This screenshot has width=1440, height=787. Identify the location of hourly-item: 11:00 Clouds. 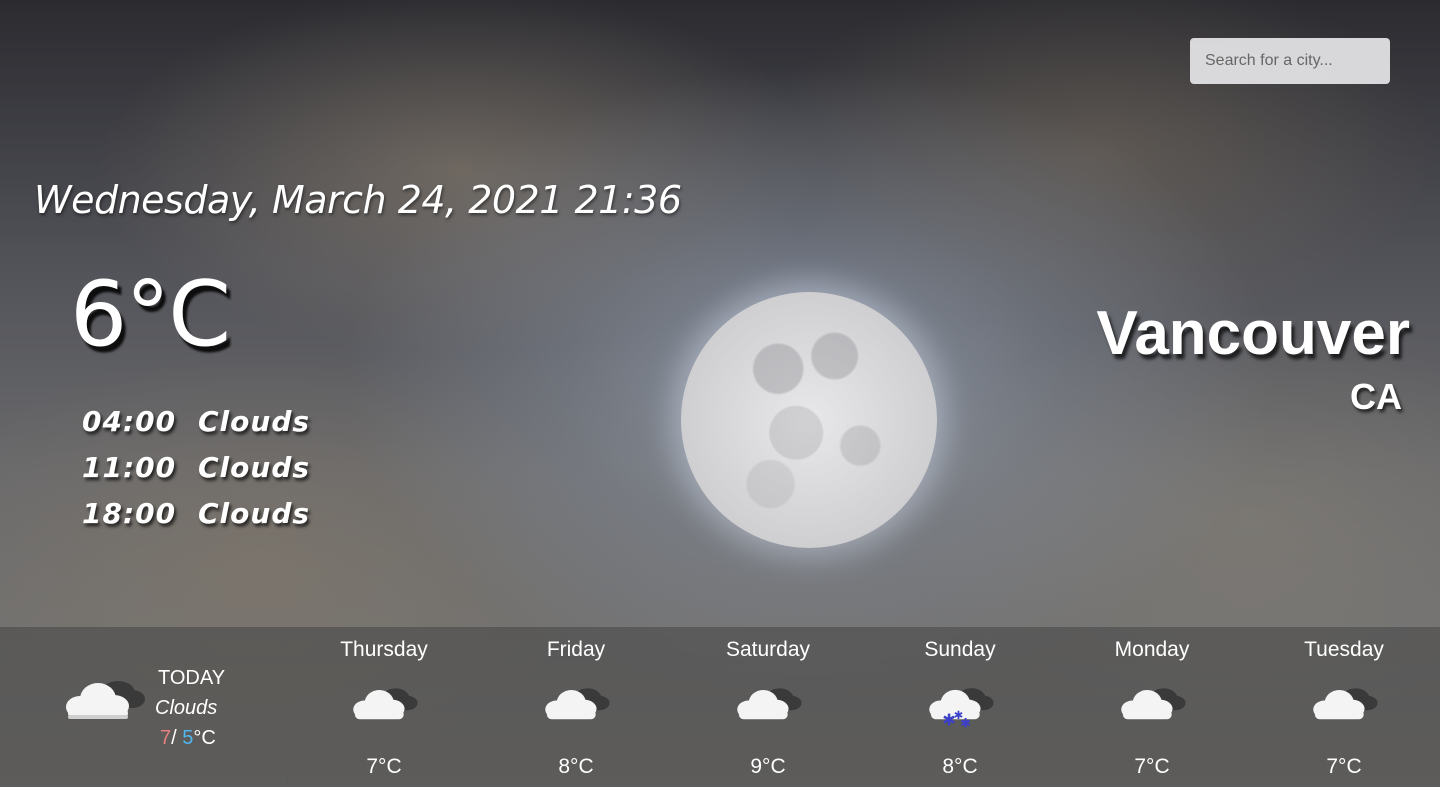
(196, 467).